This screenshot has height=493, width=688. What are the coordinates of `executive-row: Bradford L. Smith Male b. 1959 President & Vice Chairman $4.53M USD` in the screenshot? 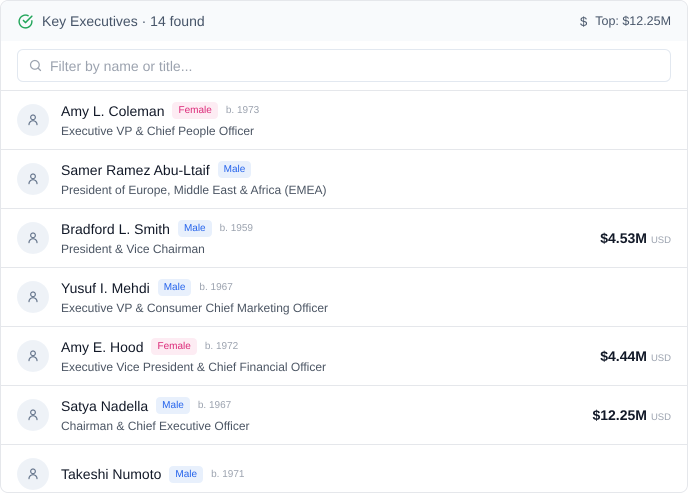 It's located at (344, 238).